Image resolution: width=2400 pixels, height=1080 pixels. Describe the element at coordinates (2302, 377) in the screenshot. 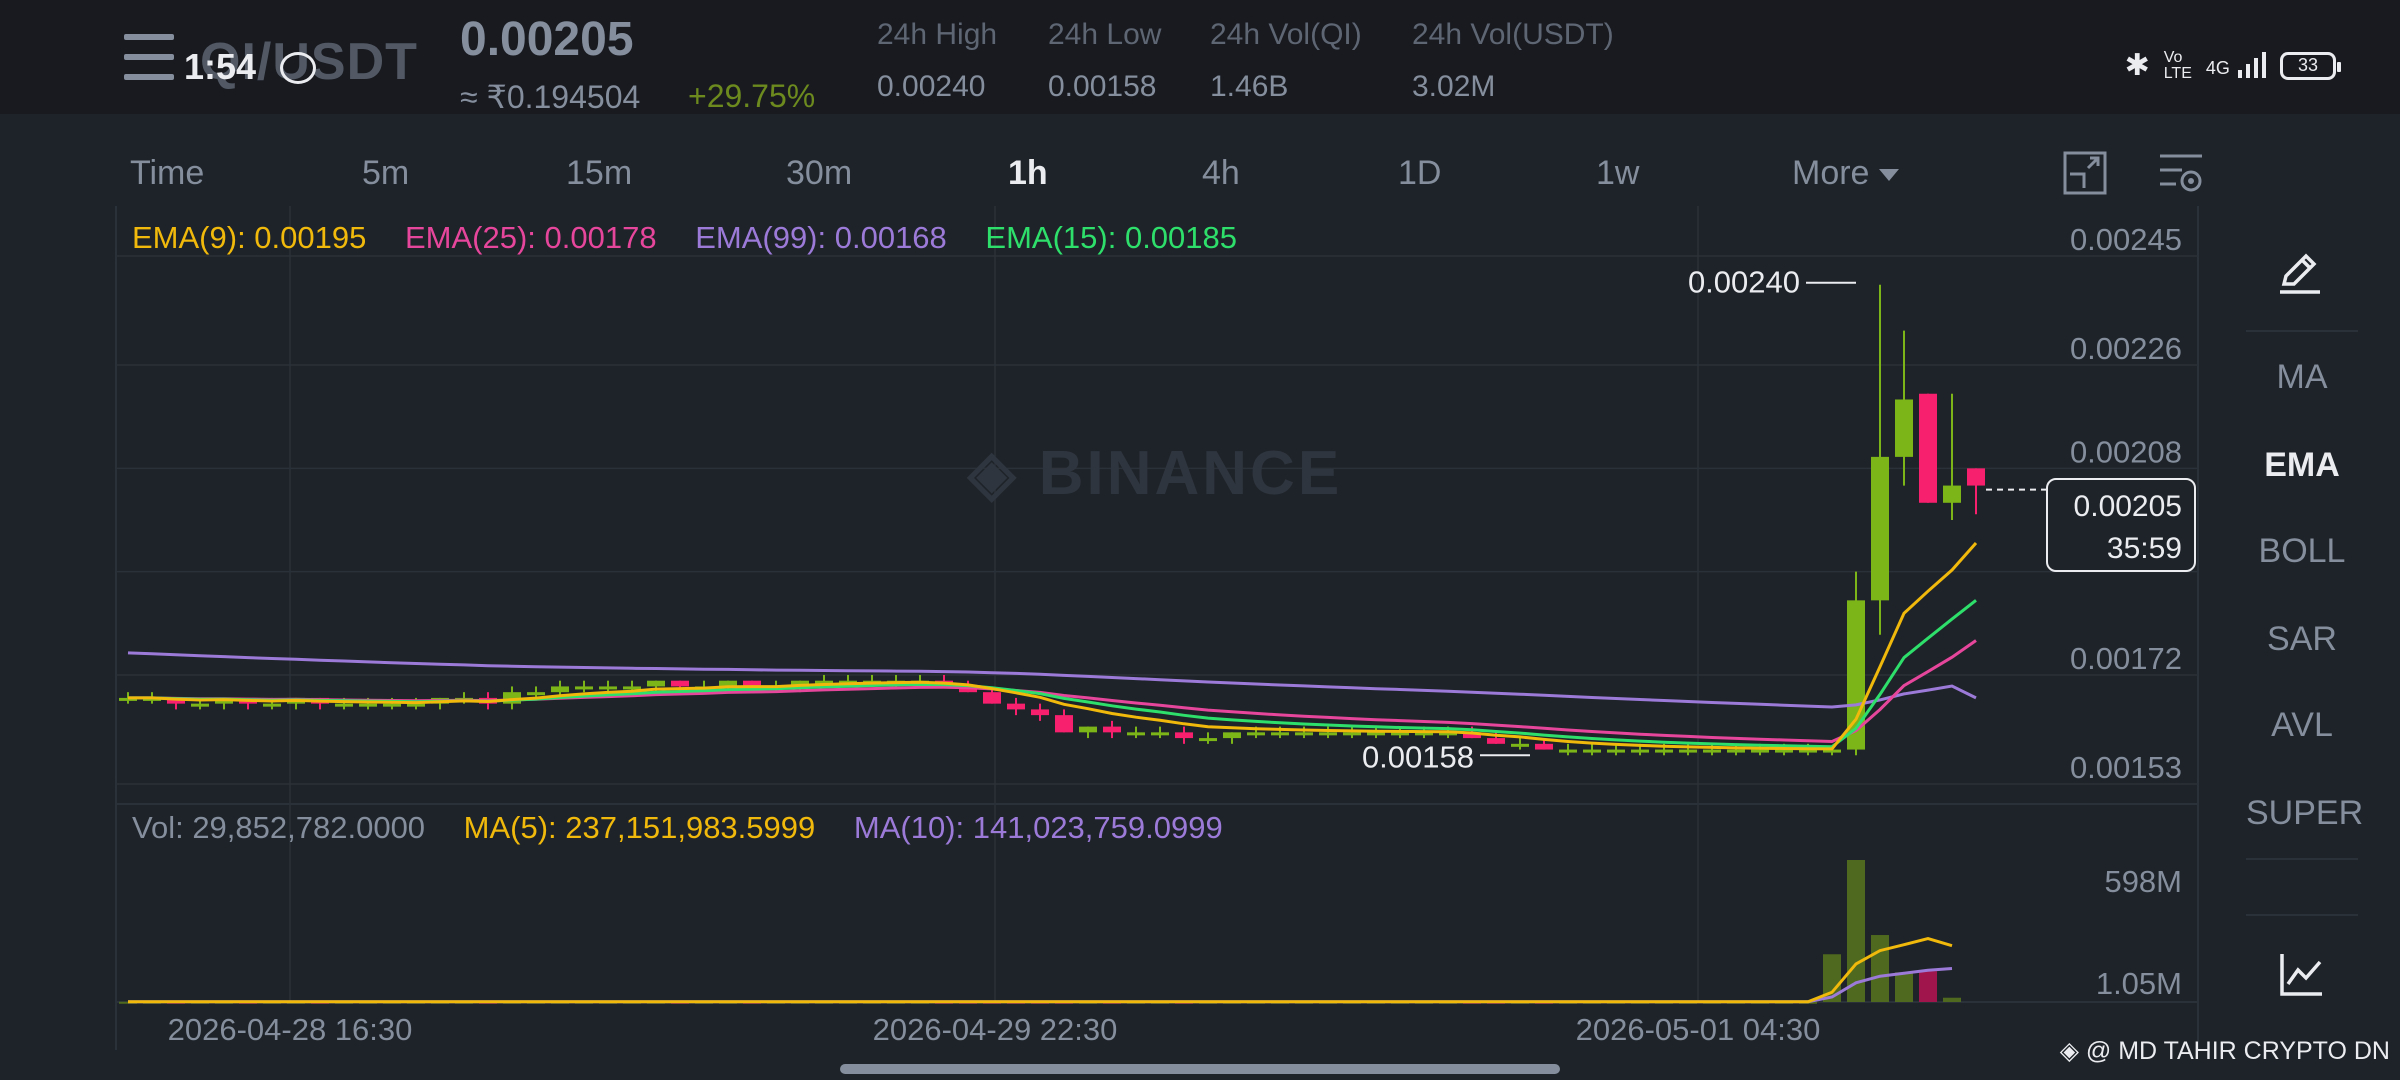

I see `indicator-ma: MA` at that location.